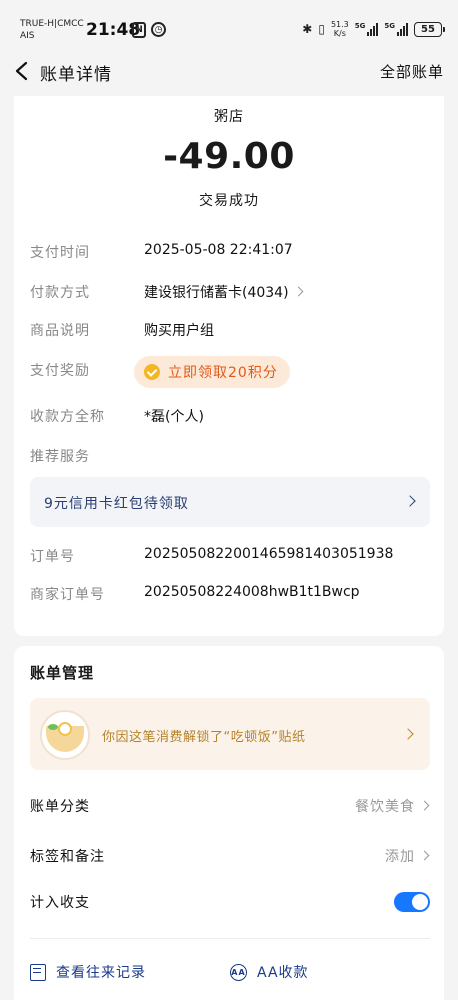  I want to click on aa-collect-button: AA AA收款, so click(269, 972).